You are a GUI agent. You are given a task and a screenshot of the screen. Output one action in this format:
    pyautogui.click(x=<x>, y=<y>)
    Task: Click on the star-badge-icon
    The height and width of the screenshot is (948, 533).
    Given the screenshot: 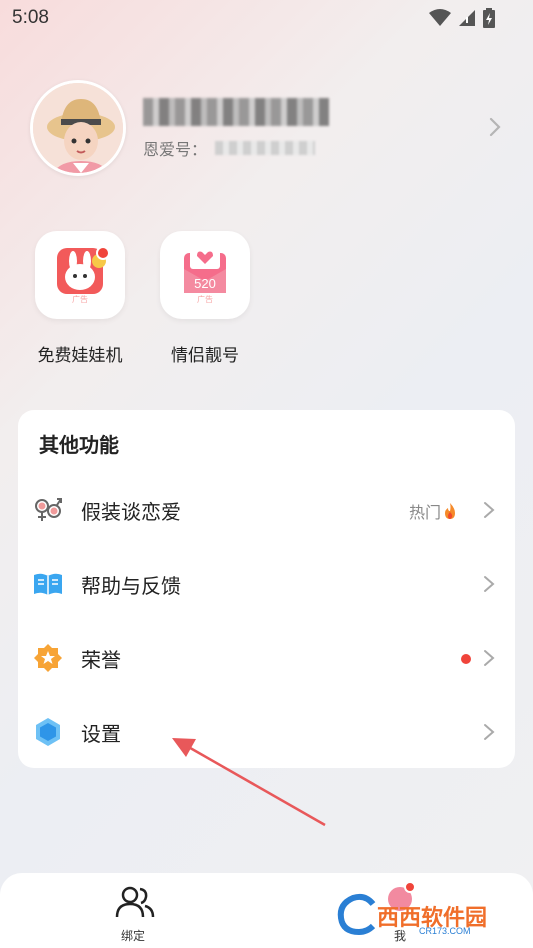 What is the action you would take?
    pyautogui.click(x=48, y=658)
    